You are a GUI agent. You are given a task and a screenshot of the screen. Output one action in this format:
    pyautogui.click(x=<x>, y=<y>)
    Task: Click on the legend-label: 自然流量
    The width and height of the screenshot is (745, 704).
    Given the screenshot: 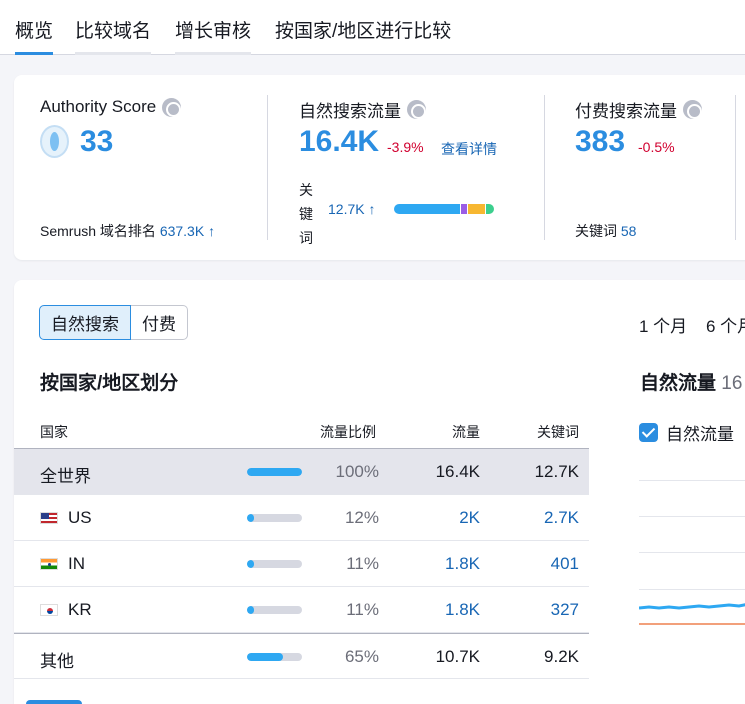 What is the action you would take?
    pyautogui.click(x=700, y=434)
    